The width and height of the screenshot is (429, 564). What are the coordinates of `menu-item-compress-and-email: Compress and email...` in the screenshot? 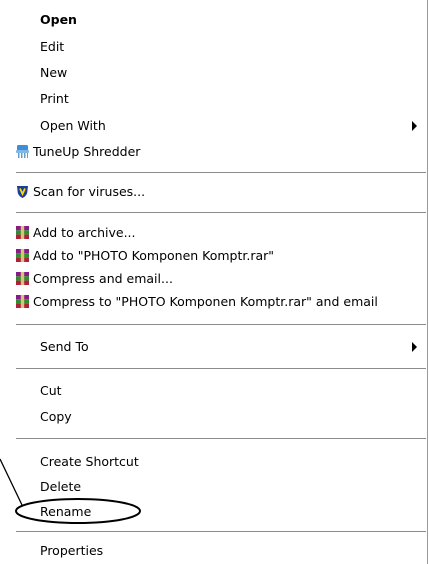 It's located at (213, 278).